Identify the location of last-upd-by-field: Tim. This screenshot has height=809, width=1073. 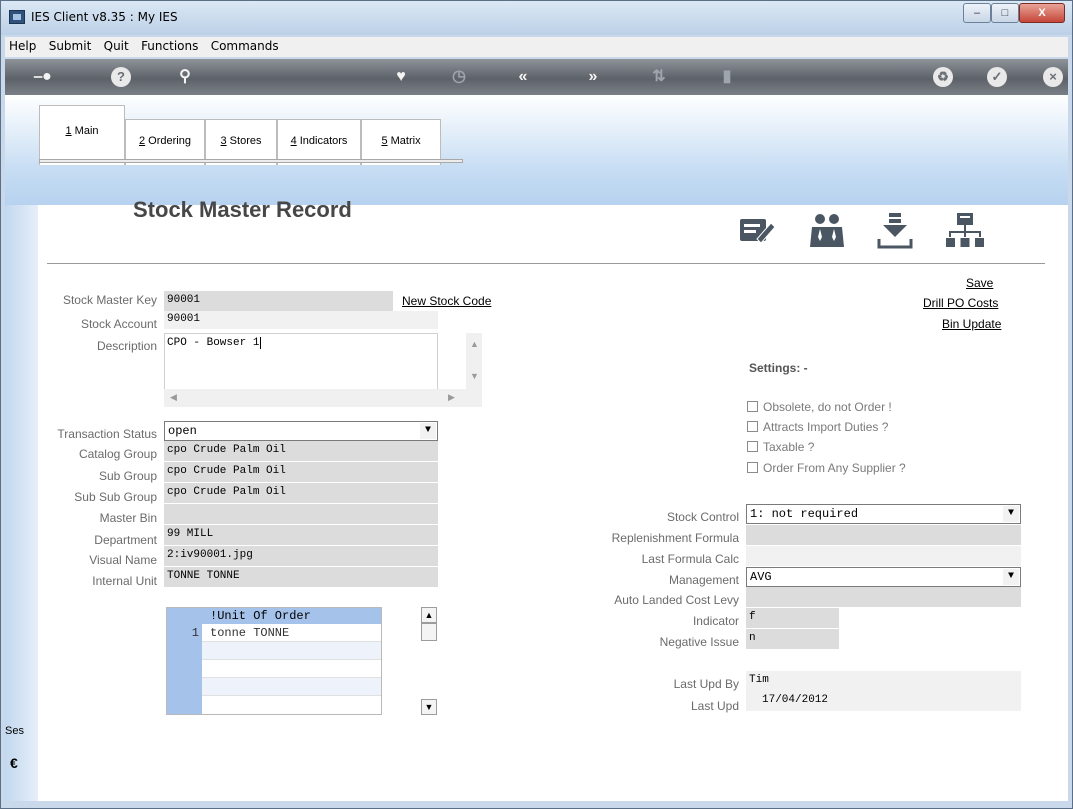
(883, 681).